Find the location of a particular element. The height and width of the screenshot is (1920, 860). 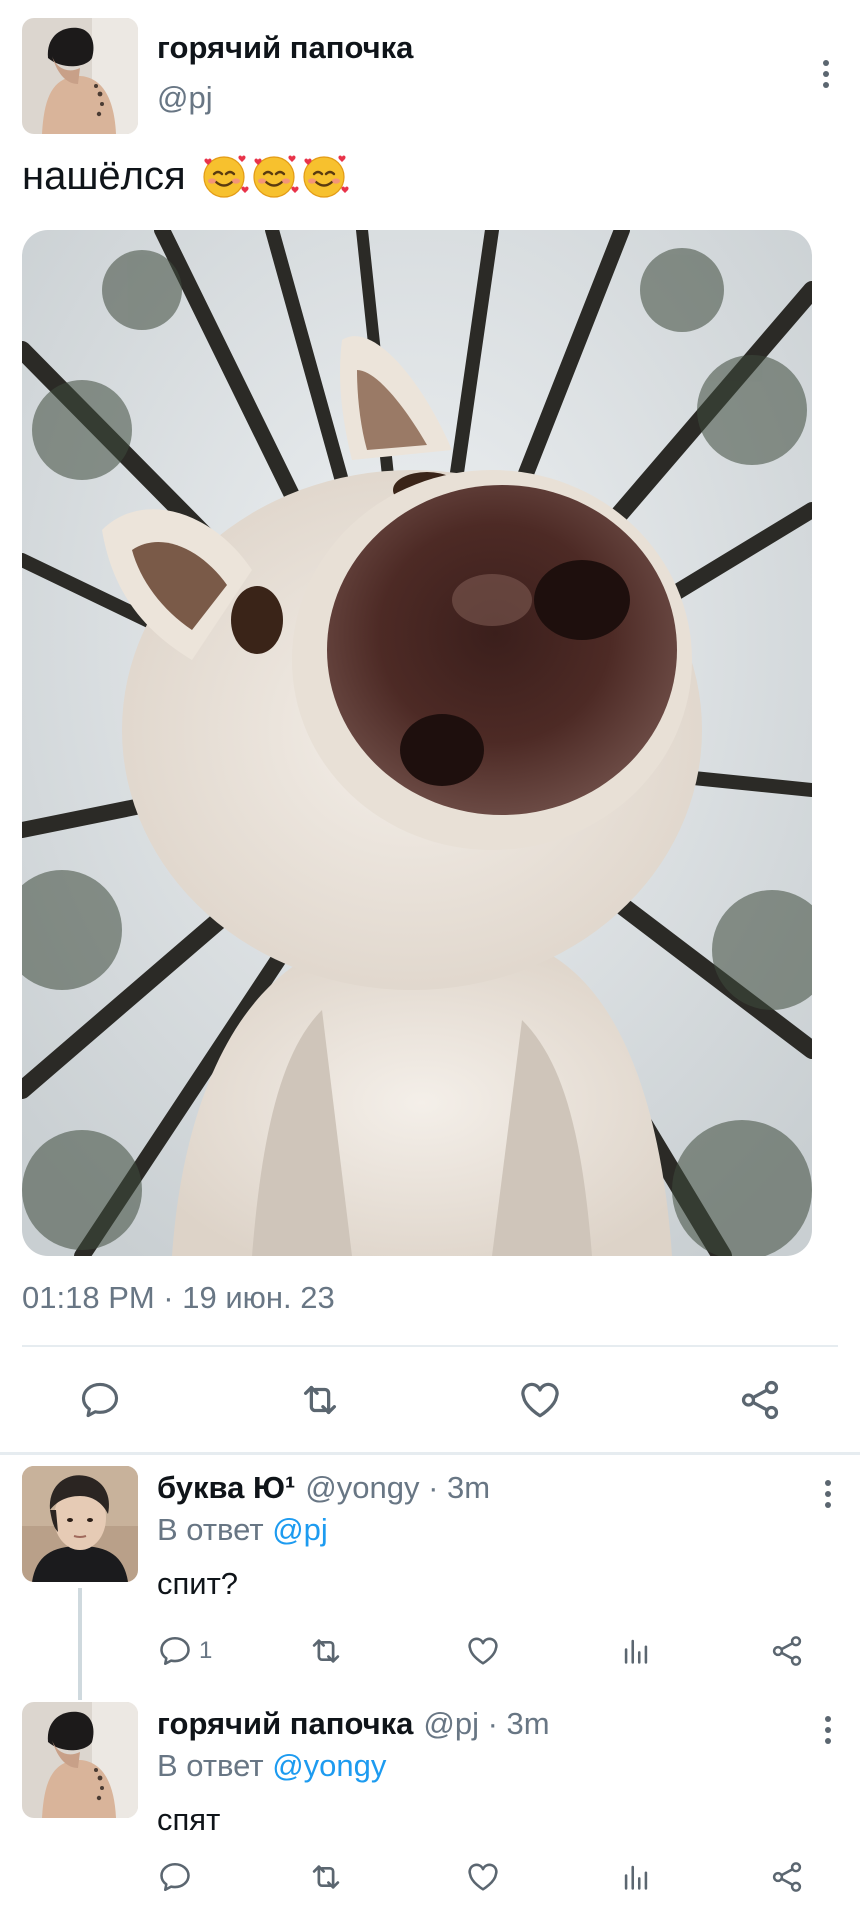

author-name: горячий папочка is located at coordinates (285, 48).